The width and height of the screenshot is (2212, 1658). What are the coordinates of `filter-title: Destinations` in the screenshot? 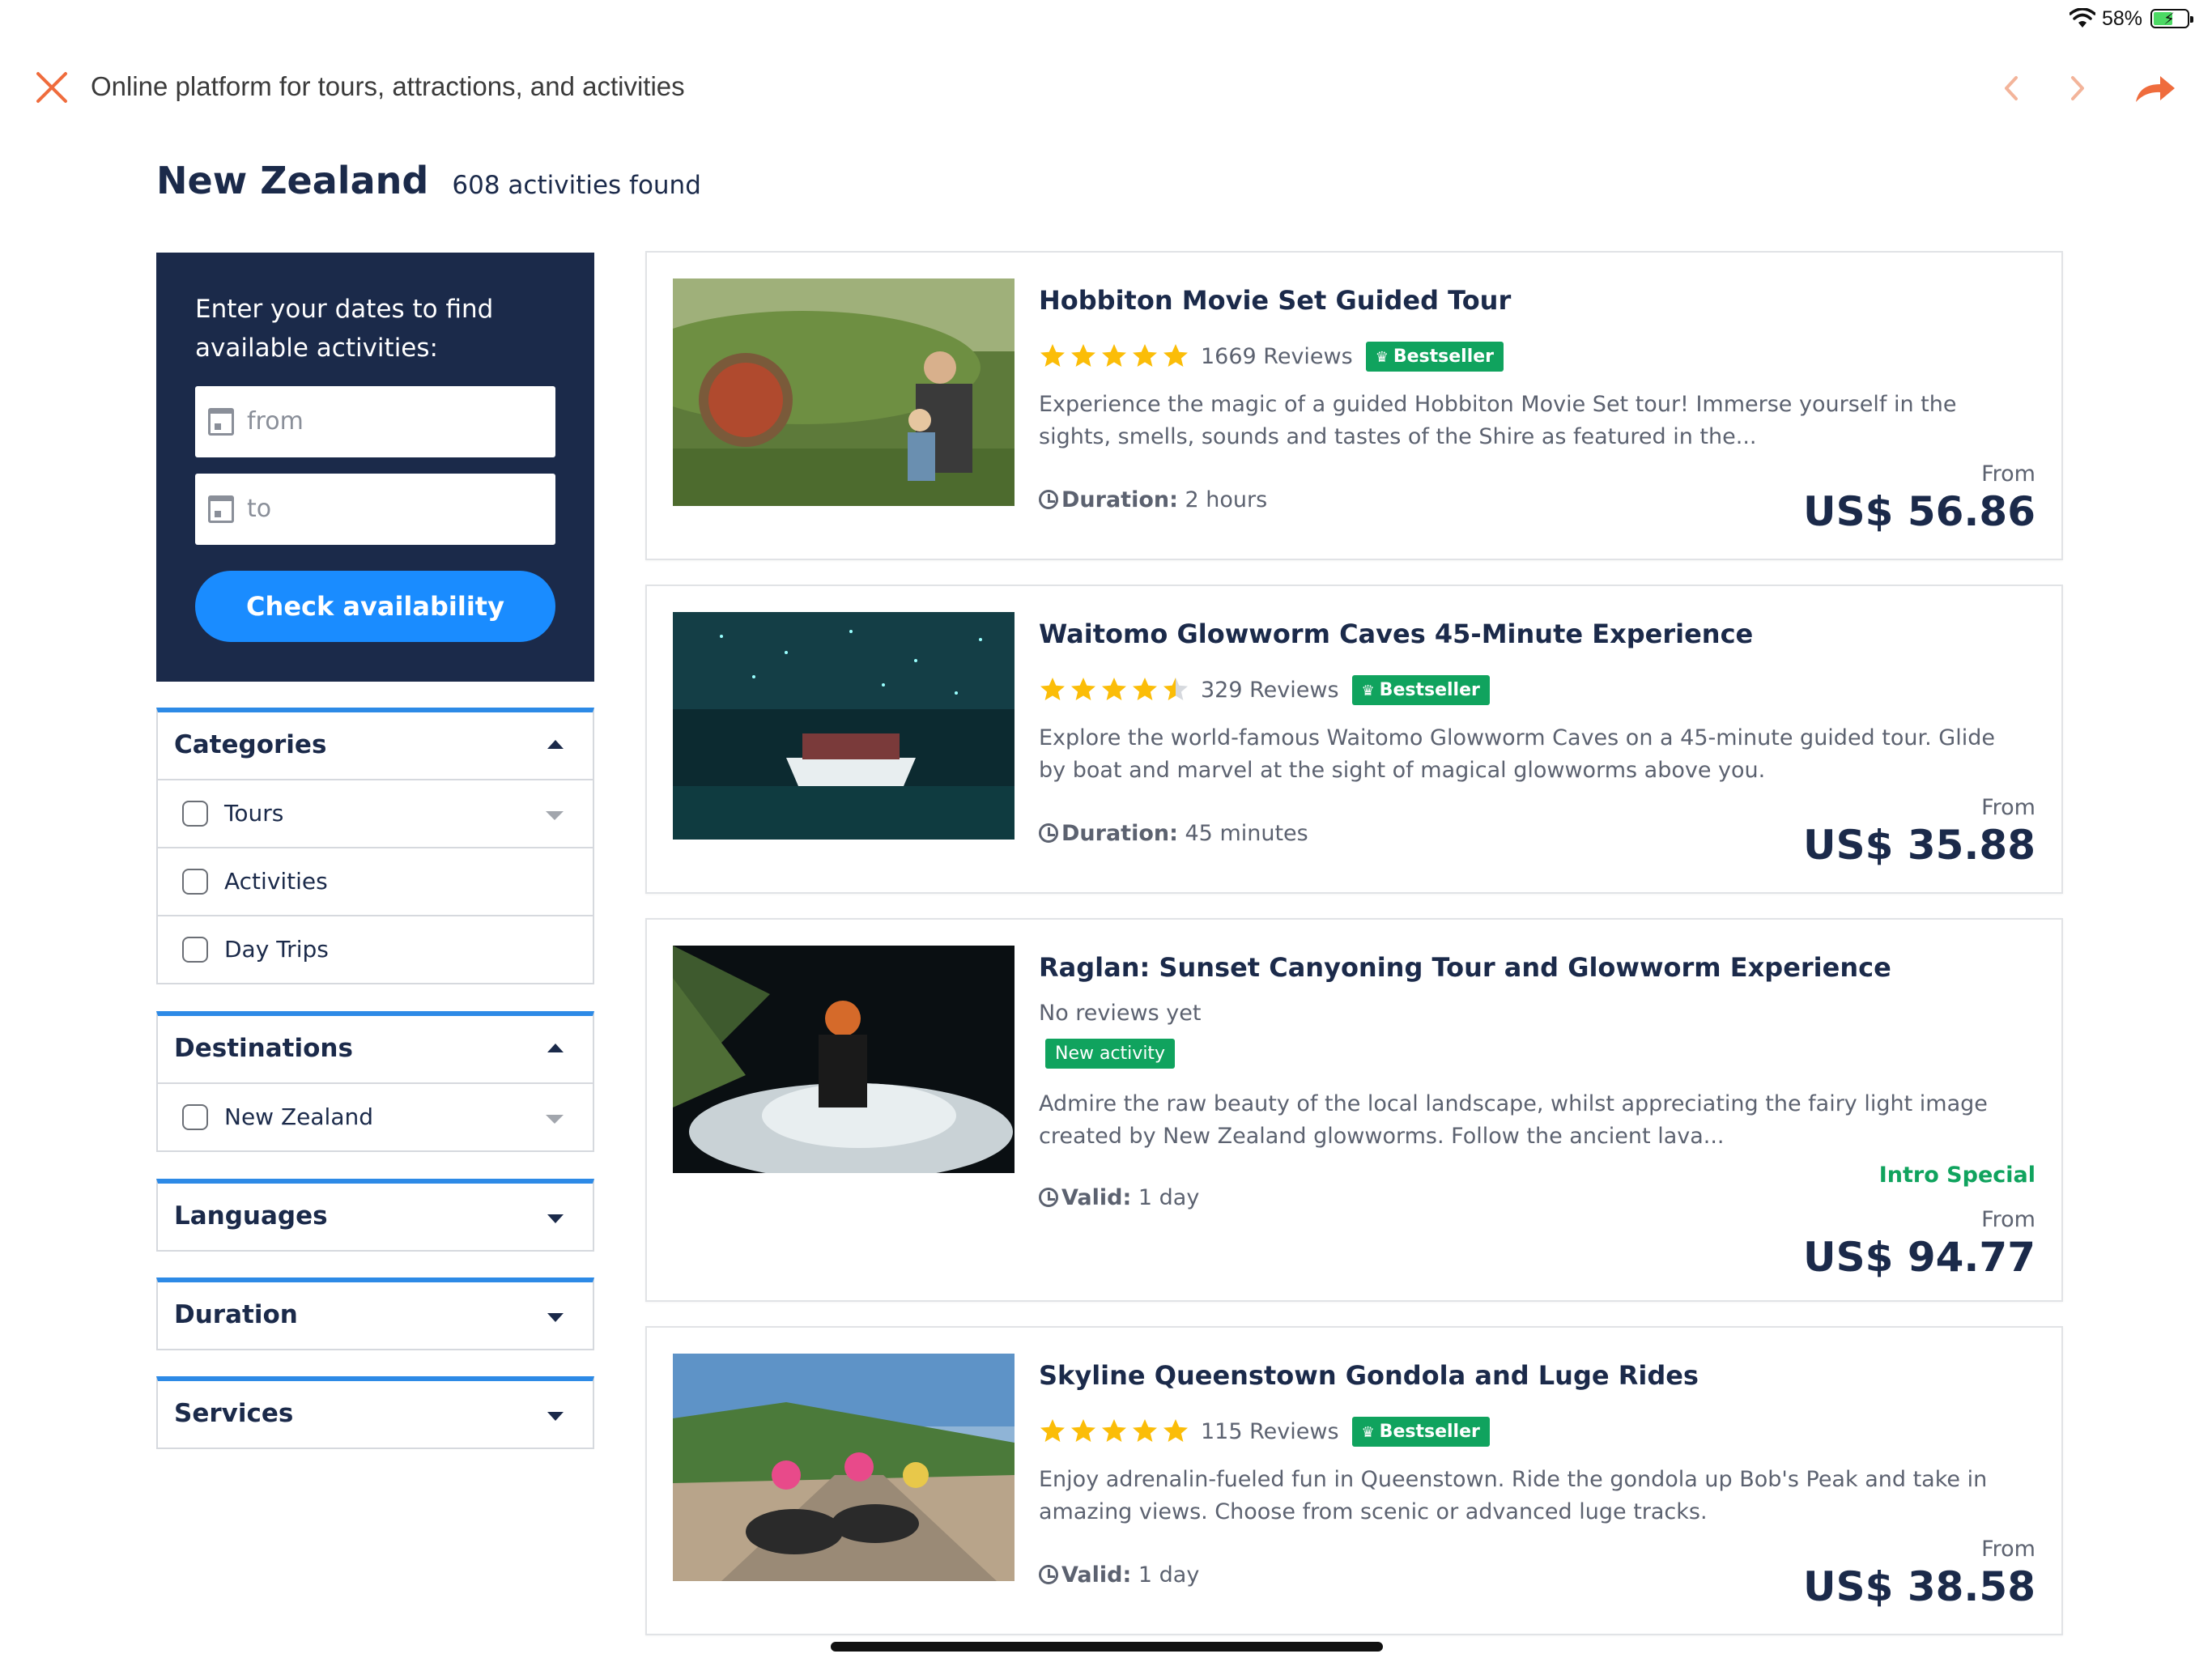 It's located at (263, 1048).